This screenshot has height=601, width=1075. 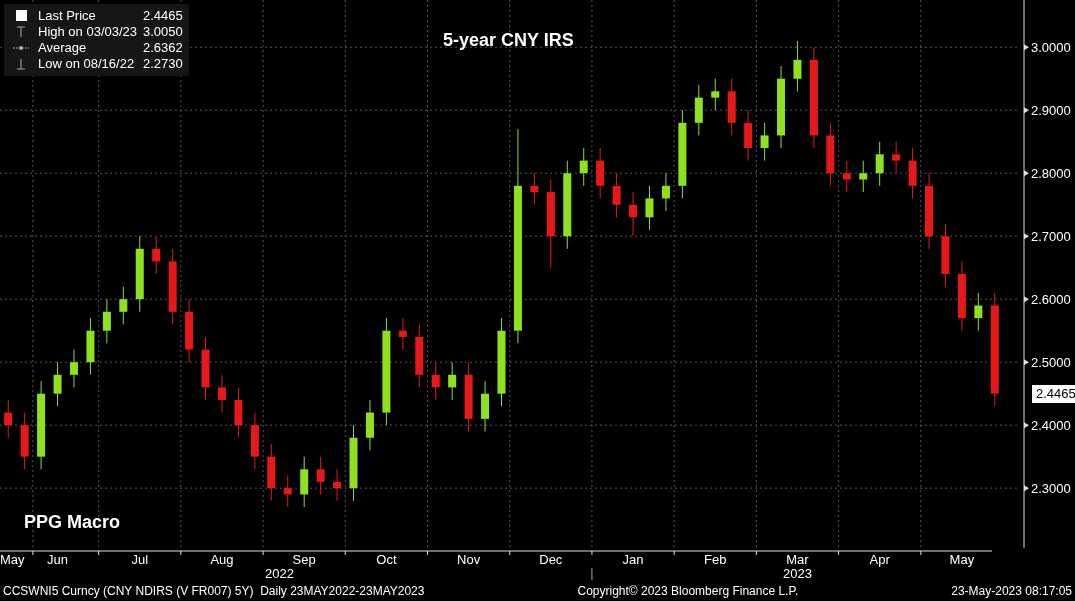 What do you see at coordinates (163, 16) in the screenshot?
I see `legend-value: 2.4465` at bounding box center [163, 16].